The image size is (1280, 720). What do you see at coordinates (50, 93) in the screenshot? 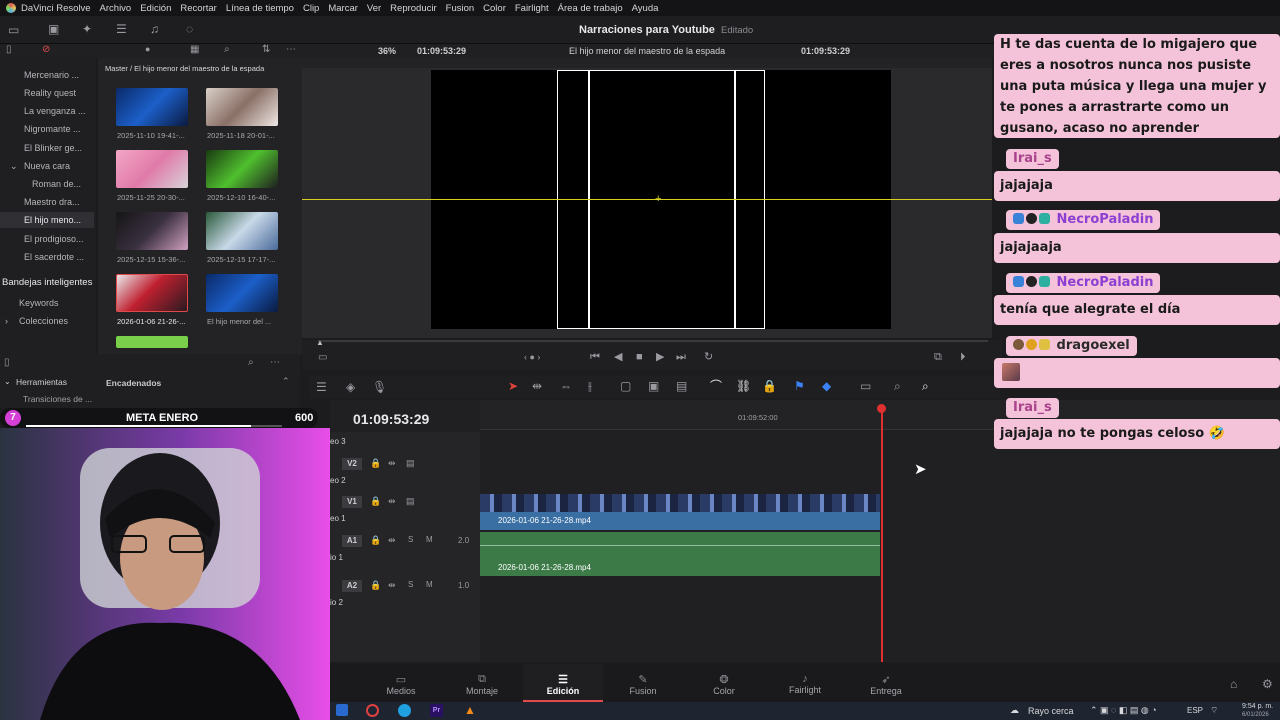
I see `bin-item: Reality quest` at bounding box center [50, 93].